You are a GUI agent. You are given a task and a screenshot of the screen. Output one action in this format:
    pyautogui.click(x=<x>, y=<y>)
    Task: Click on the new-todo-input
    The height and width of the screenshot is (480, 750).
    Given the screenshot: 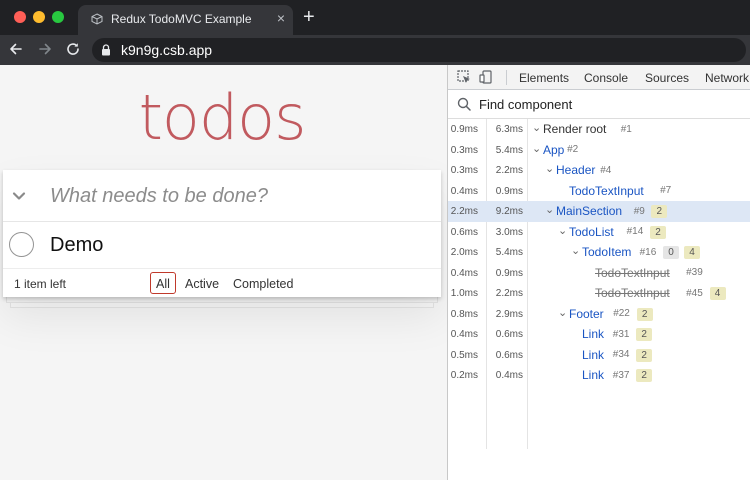 What is the action you would take?
    pyautogui.click(x=240, y=196)
    